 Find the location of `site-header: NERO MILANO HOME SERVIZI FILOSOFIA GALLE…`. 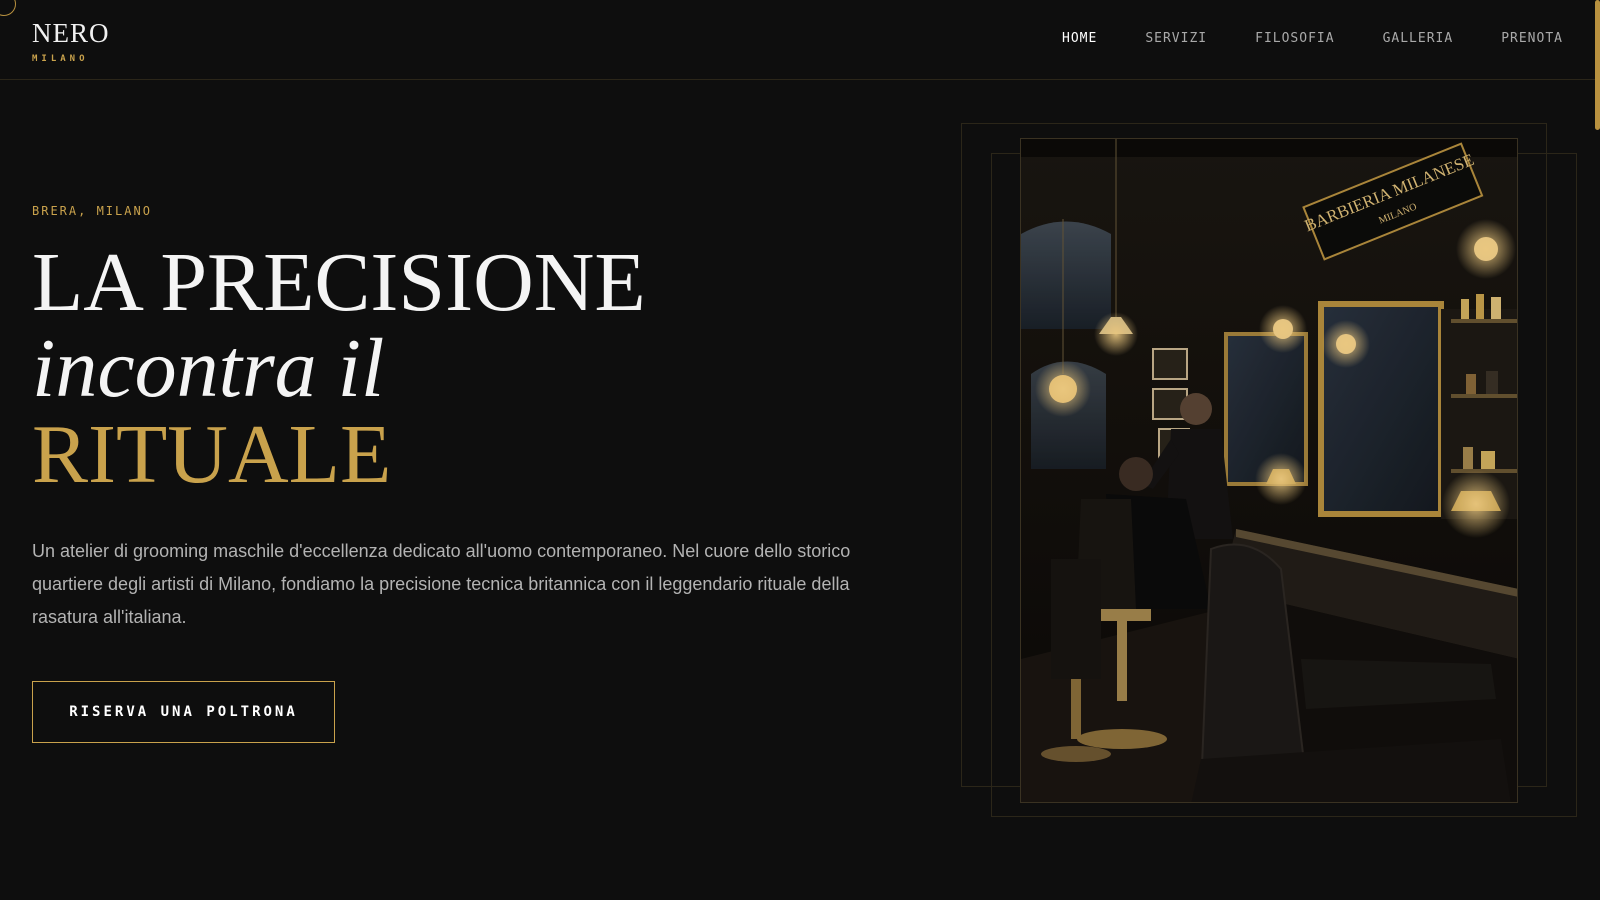

site-header: NERO MILANO HOME SERVIZI FILOSOFIA GALLE… is located at coordinates (800, 40).